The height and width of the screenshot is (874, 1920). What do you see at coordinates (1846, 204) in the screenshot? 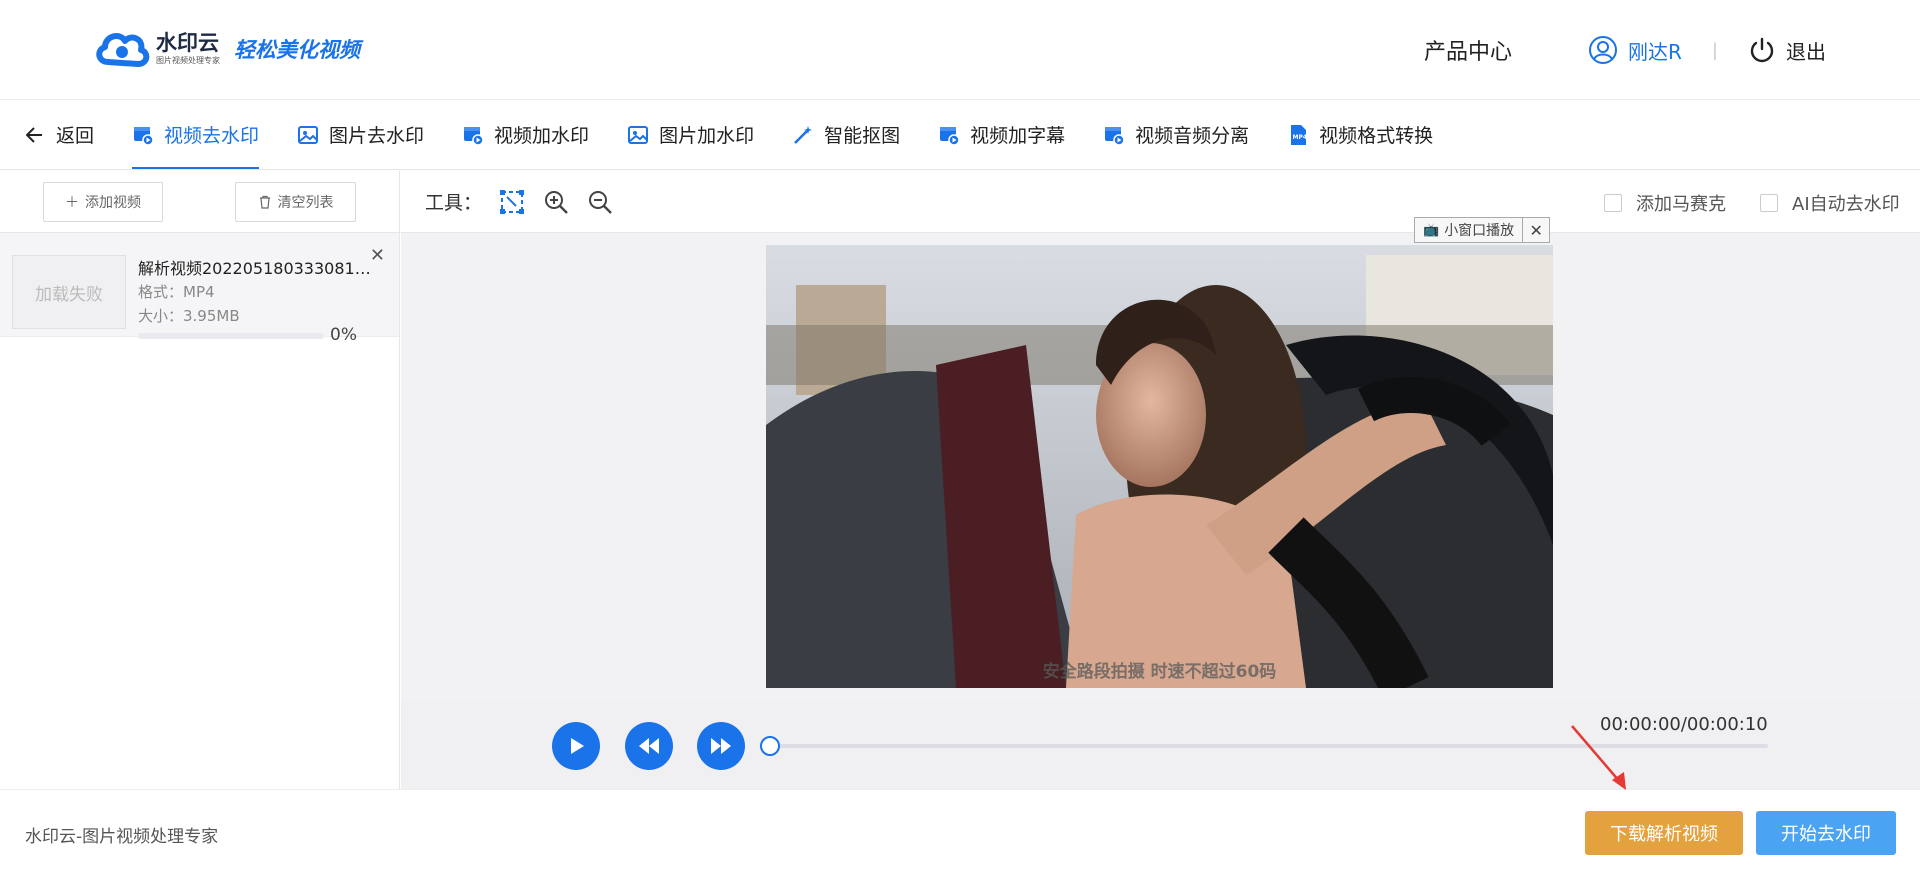
I see `ai-auto-remove-label: AI自动去水印` at bounding box center [1846, 204].